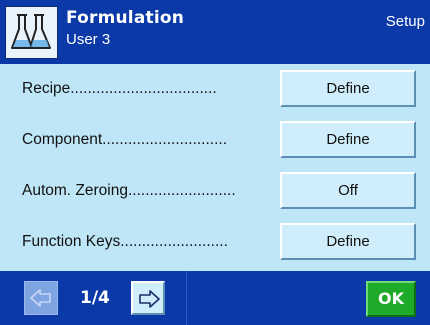 This screenshot has height=325, width=430. I want to click on ok-button: OK, so click(391, 299).